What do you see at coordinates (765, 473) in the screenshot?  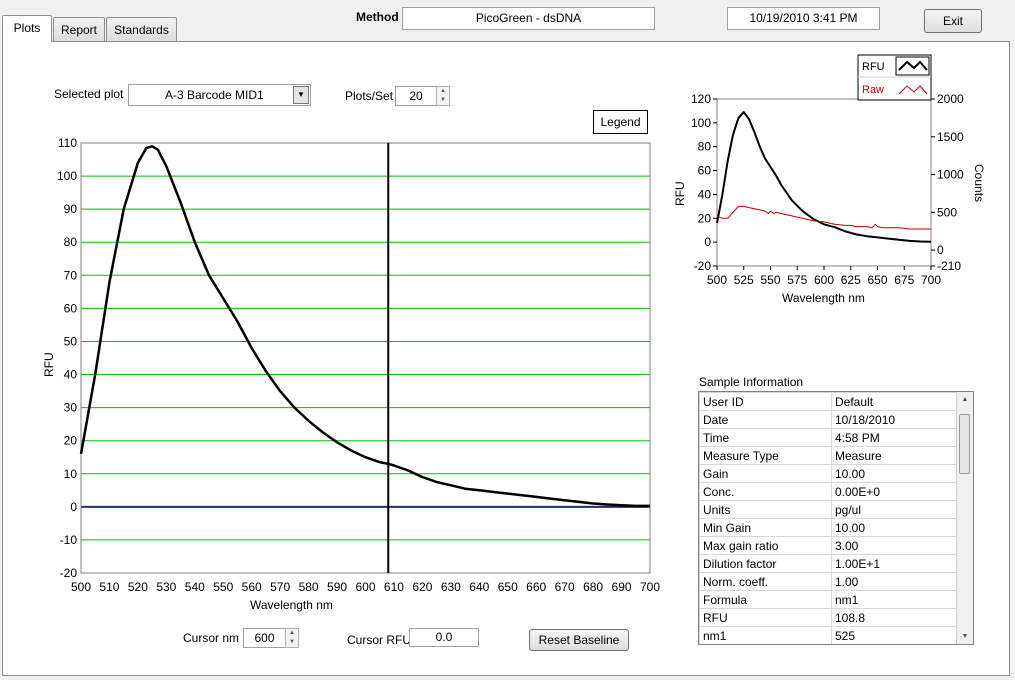 I see `sample-info-key: Gain` at bounding box center [765, 473].